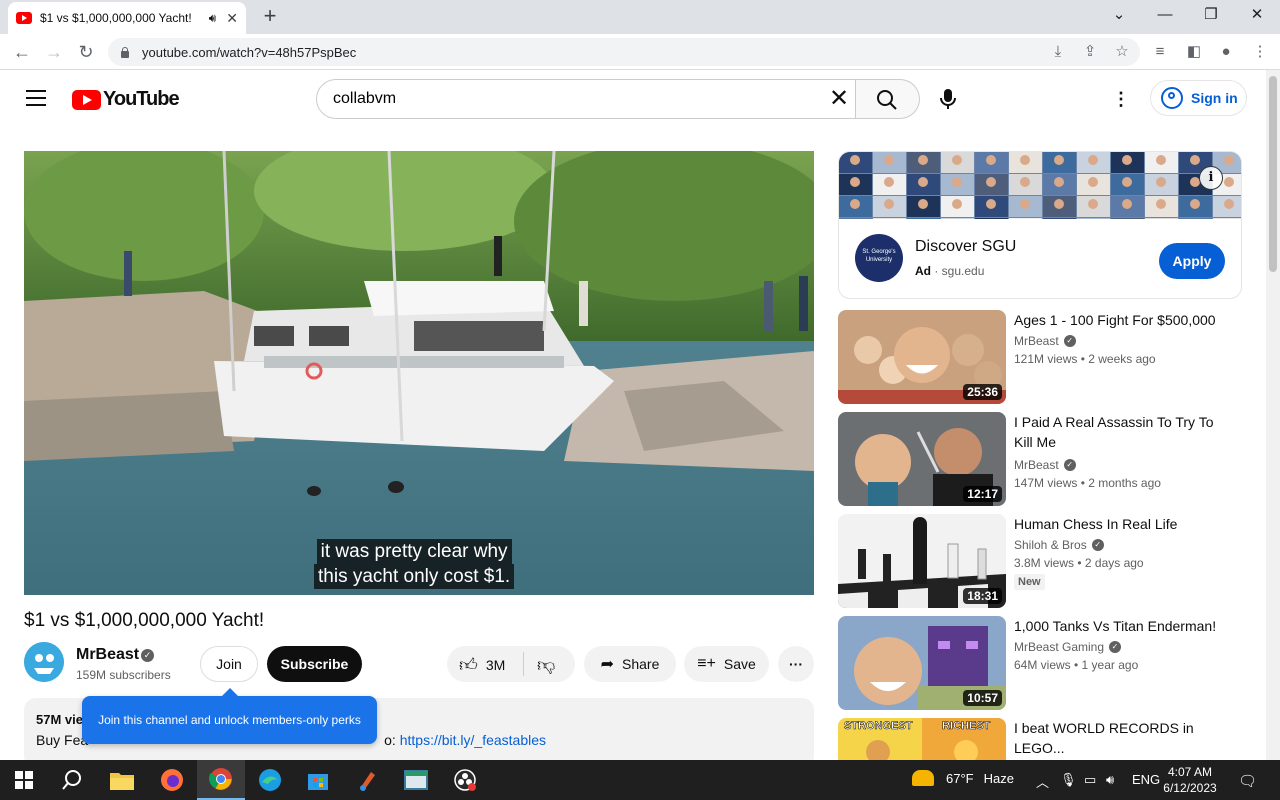 The image size is (1280, 800). What do you see at coordinates (221, 780) in the screenshot?
I see `chrome-button` at bounding box center [221, 780].